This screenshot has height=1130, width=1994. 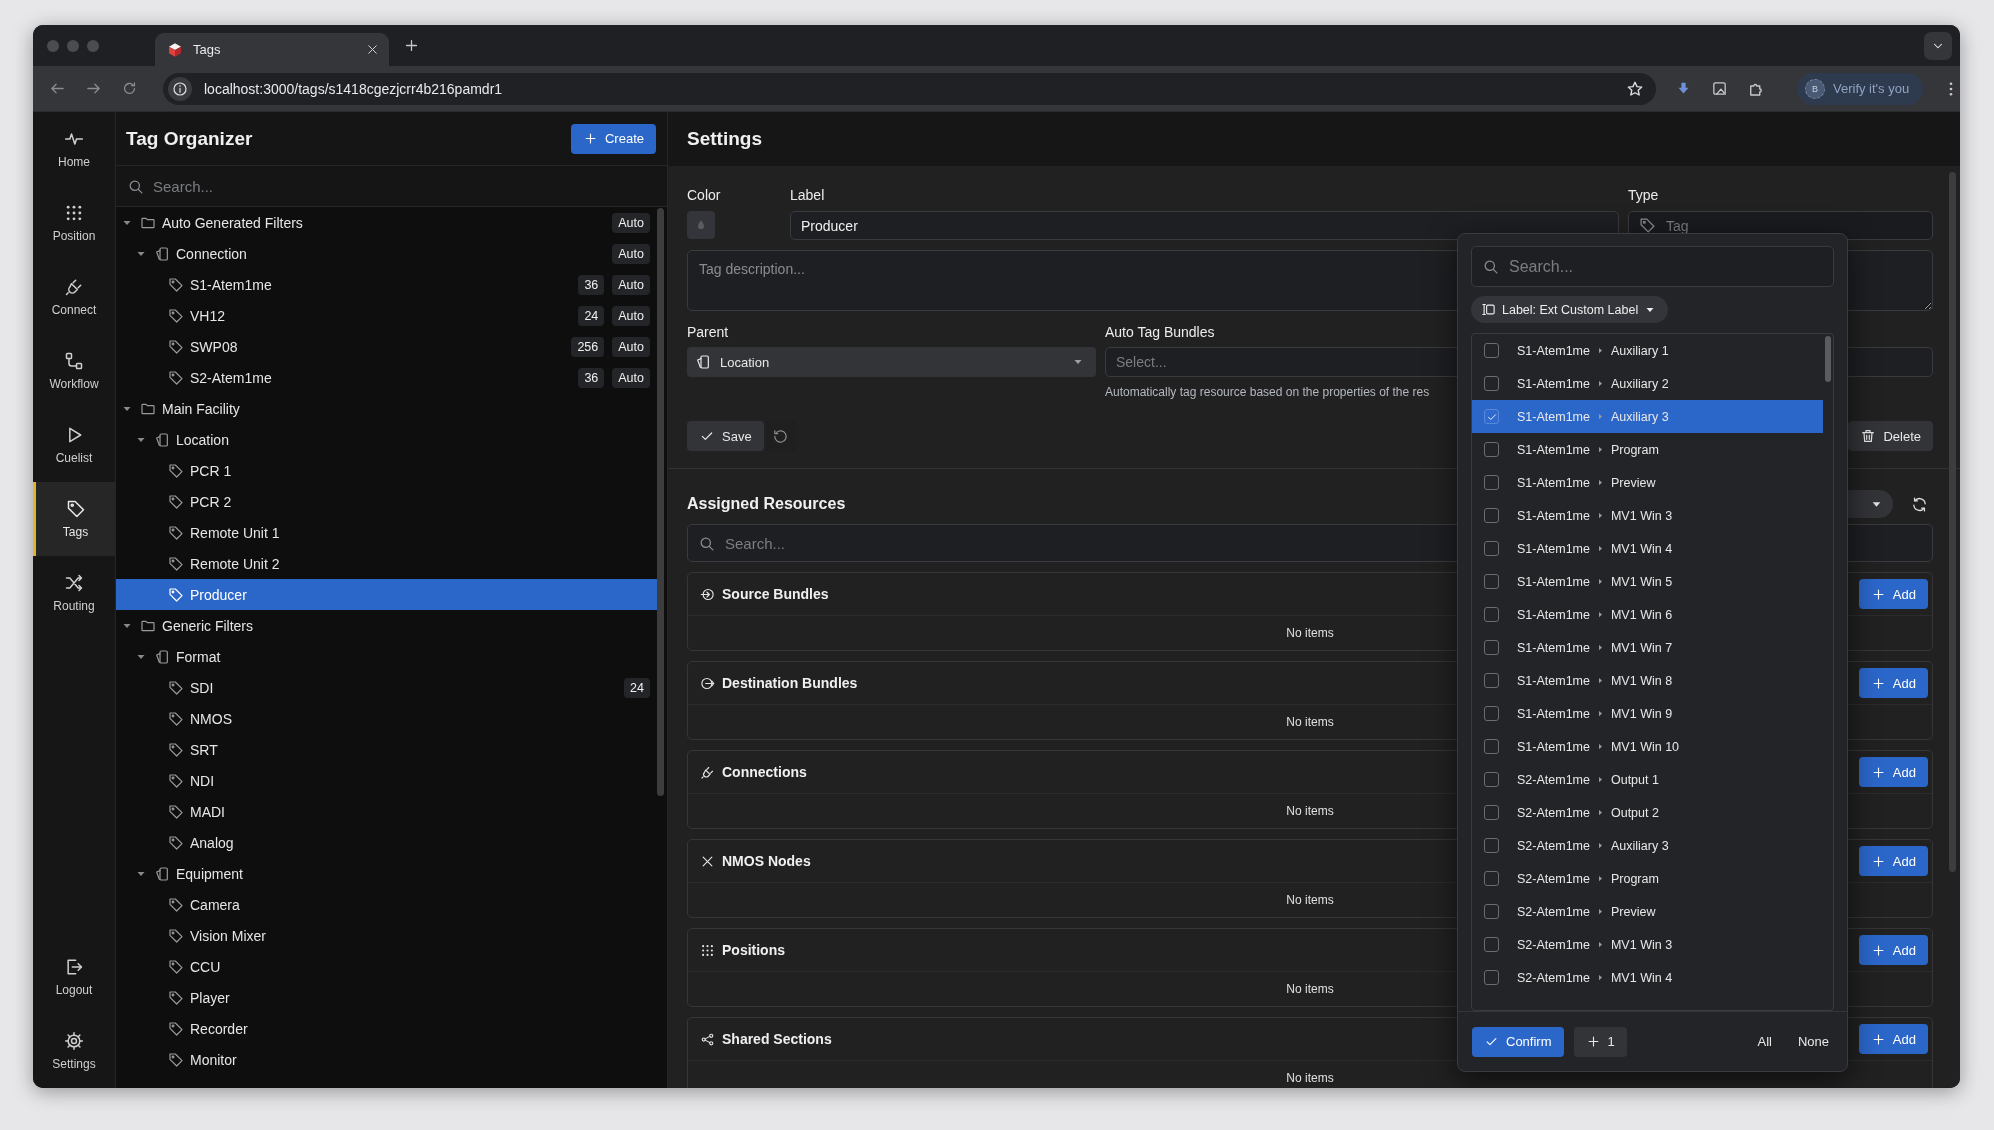 What do you see at coordinates (189, 138) in the screenshot?
I see `panel-title: Tag Organizer` at bounding box center [189, 138].